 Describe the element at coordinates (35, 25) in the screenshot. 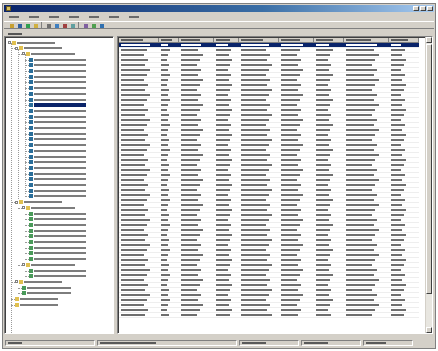

I see `folder-button` at that location.